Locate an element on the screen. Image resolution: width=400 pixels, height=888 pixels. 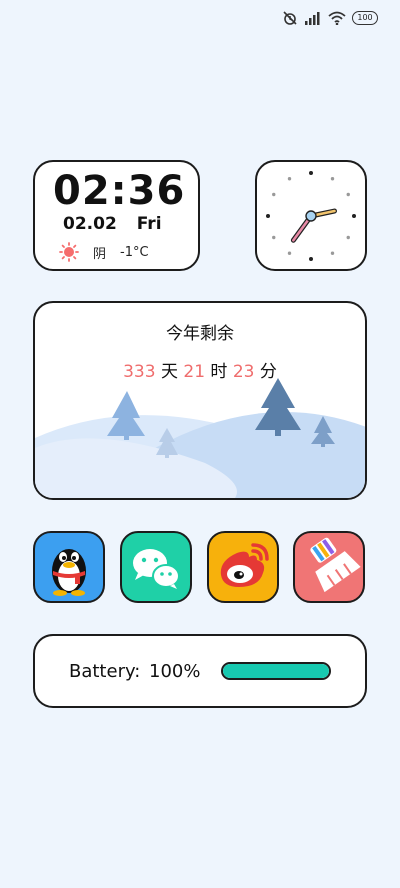
clock-center is located at coordinates (311, 216).